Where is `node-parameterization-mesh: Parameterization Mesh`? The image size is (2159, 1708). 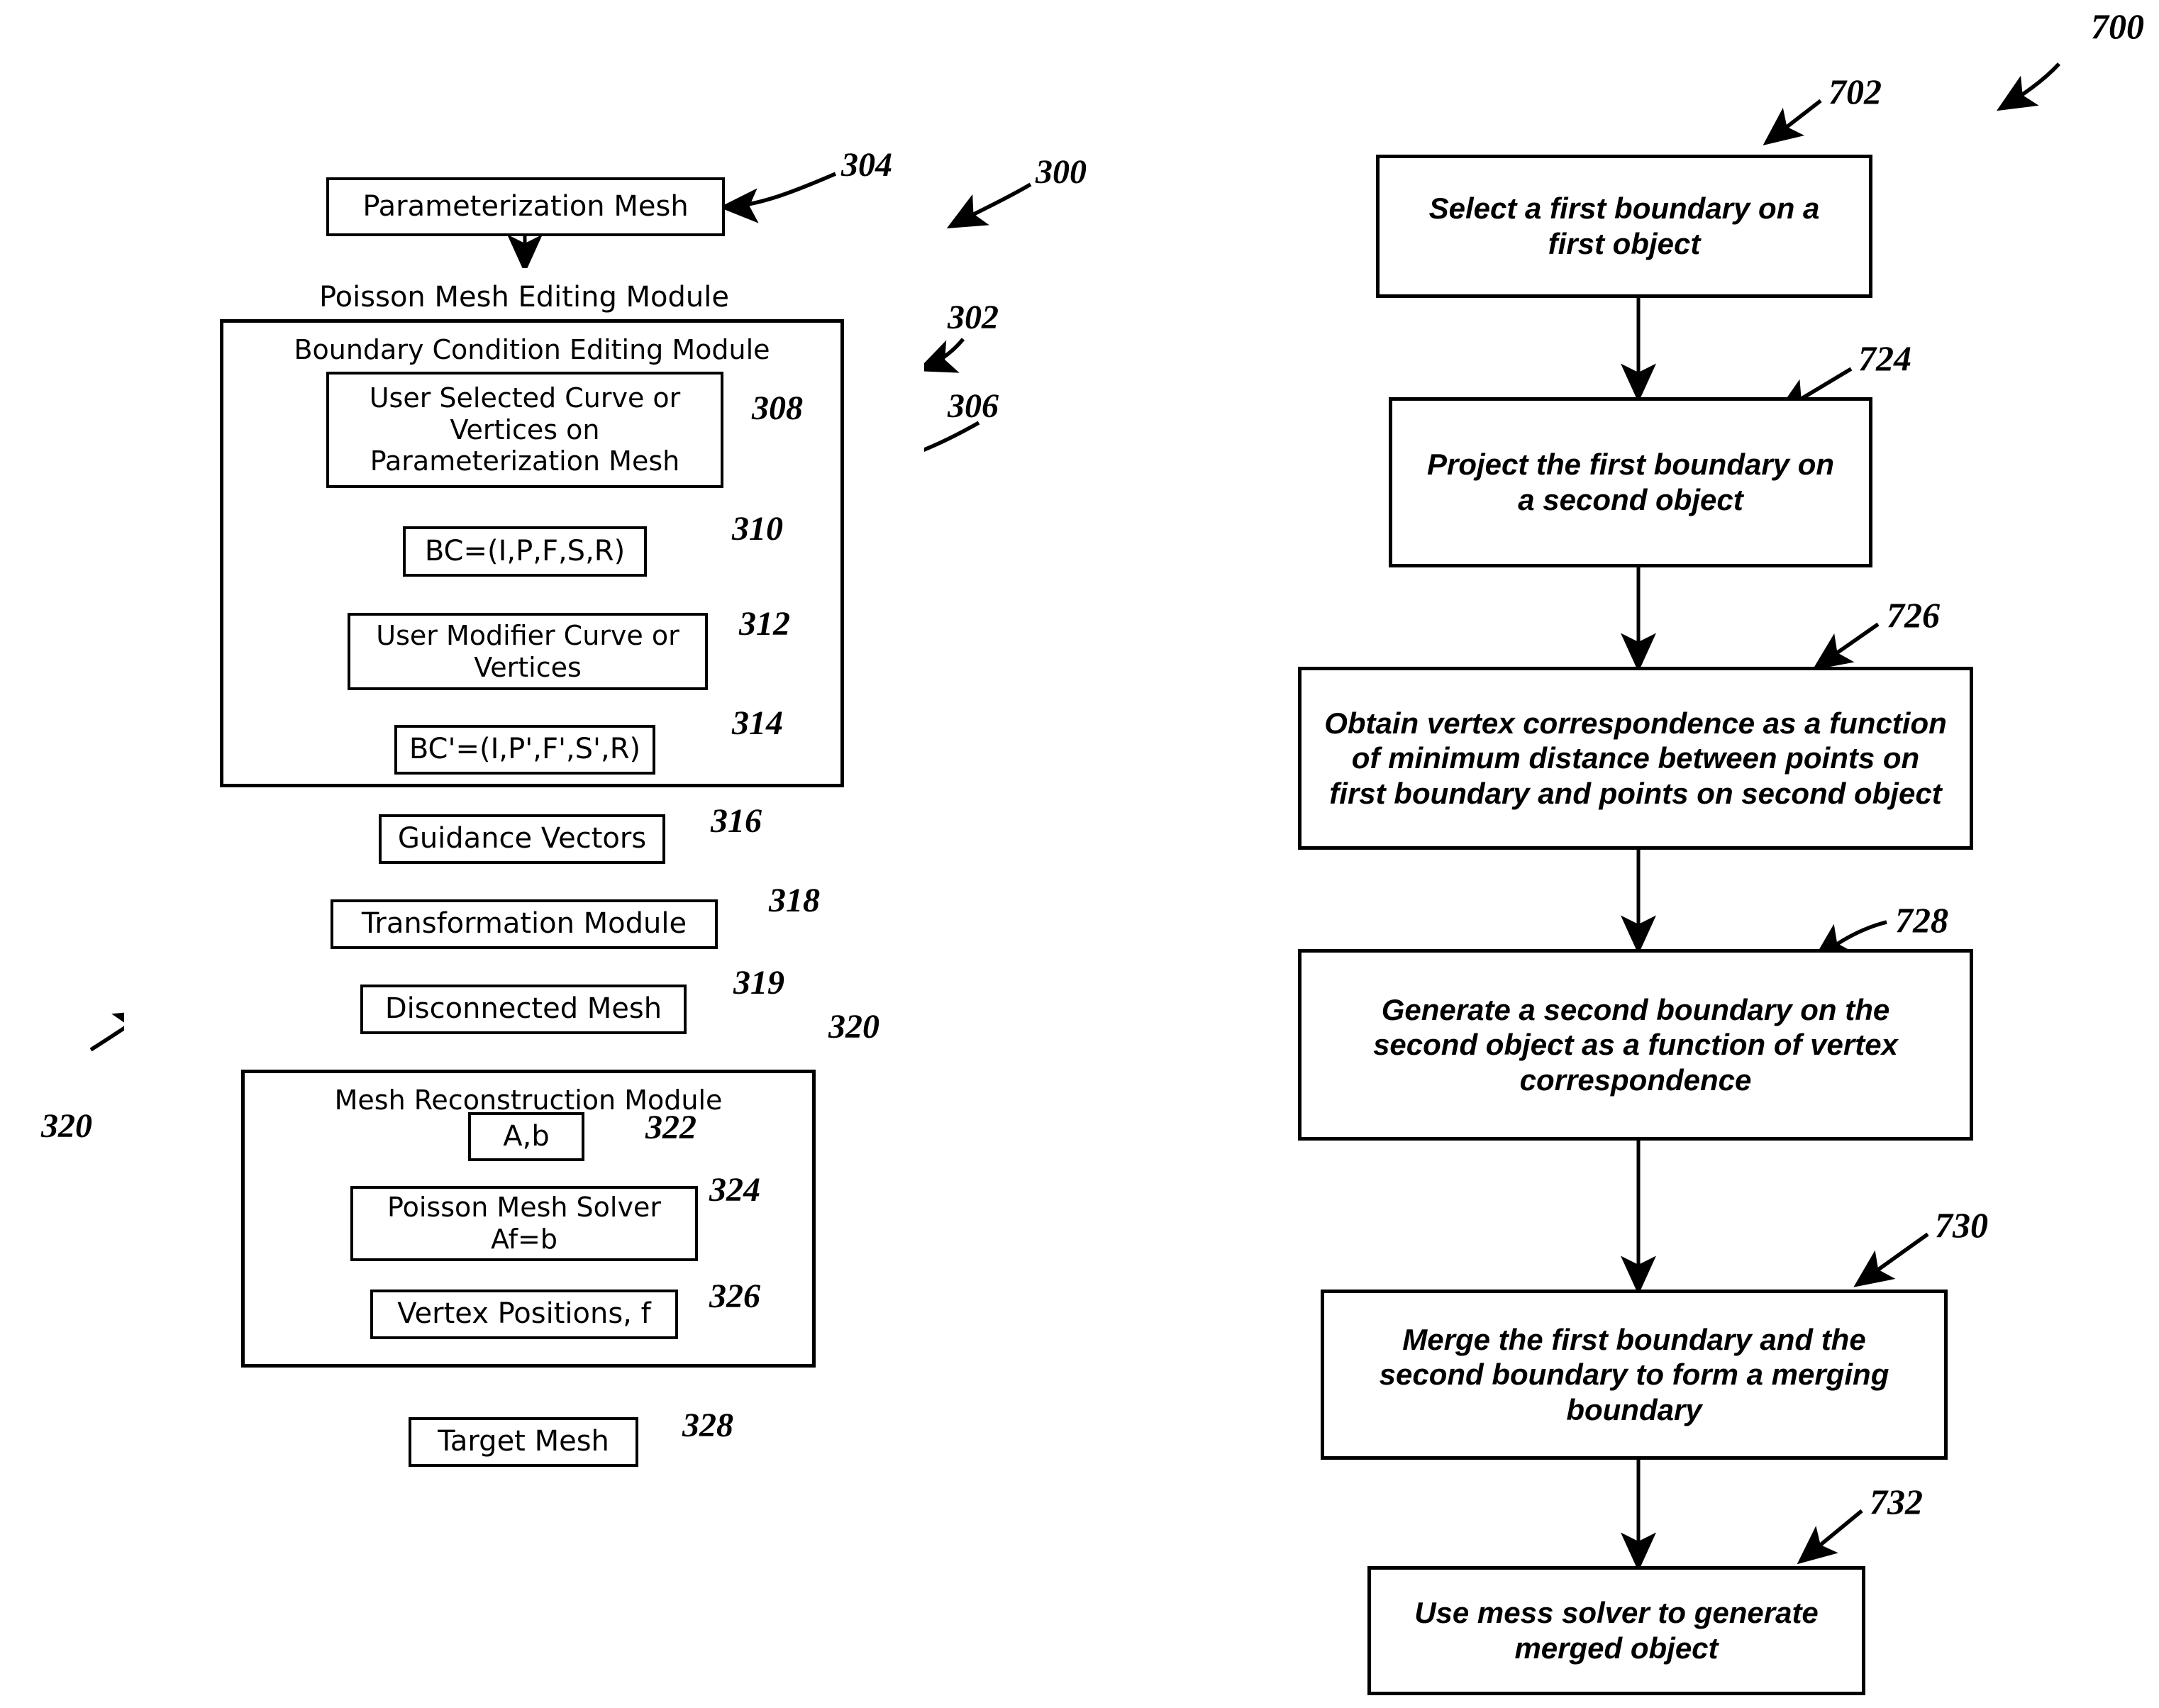
node-parameterization-mesh: Parameterization Mesh is located at coordinates (525, 206).